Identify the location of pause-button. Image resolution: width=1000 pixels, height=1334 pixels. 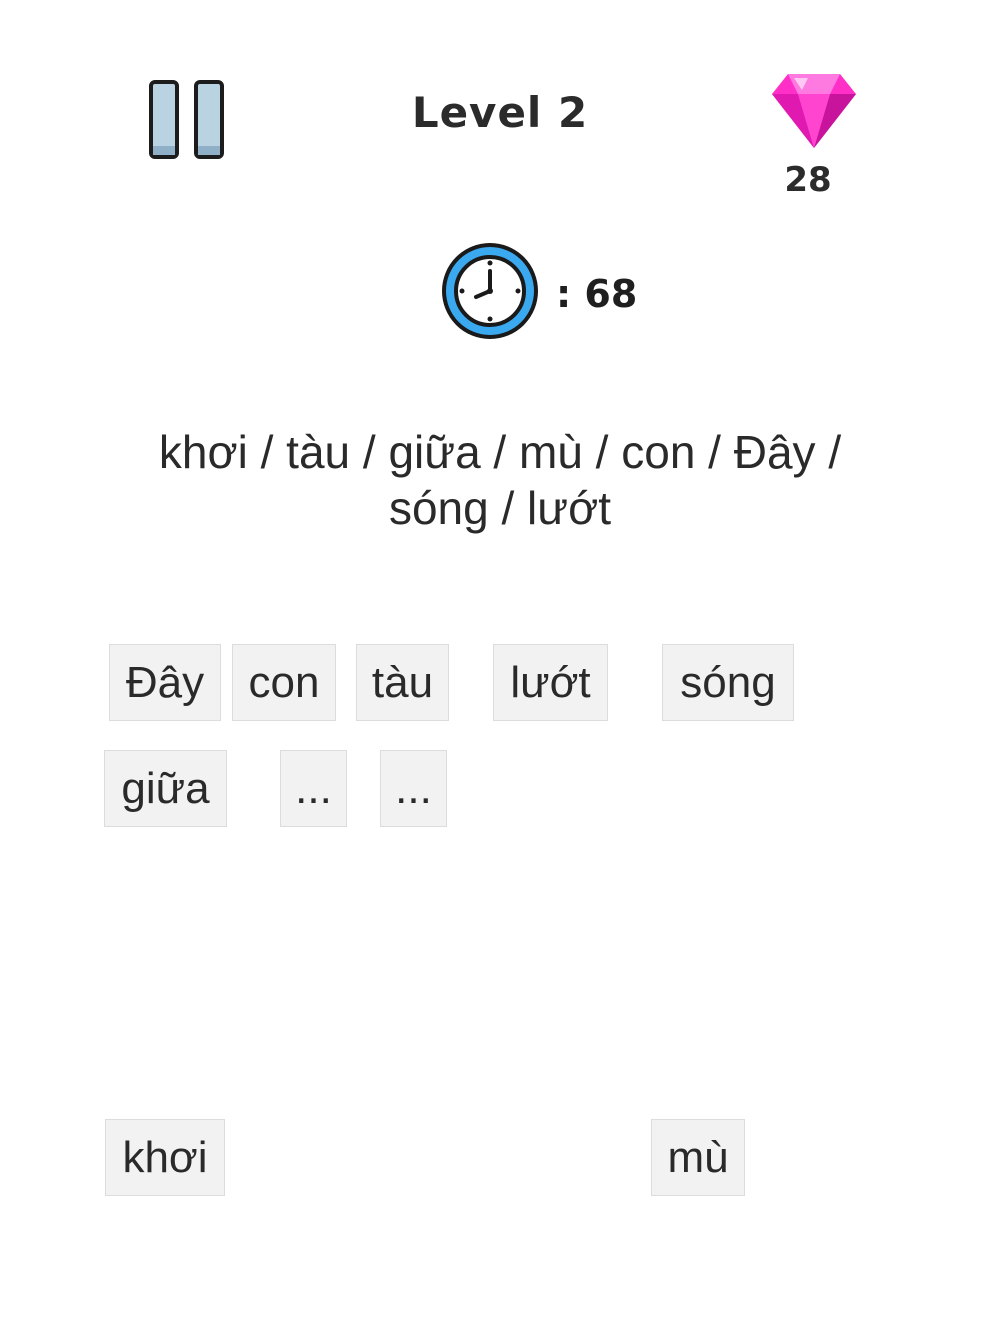
(188, 120).